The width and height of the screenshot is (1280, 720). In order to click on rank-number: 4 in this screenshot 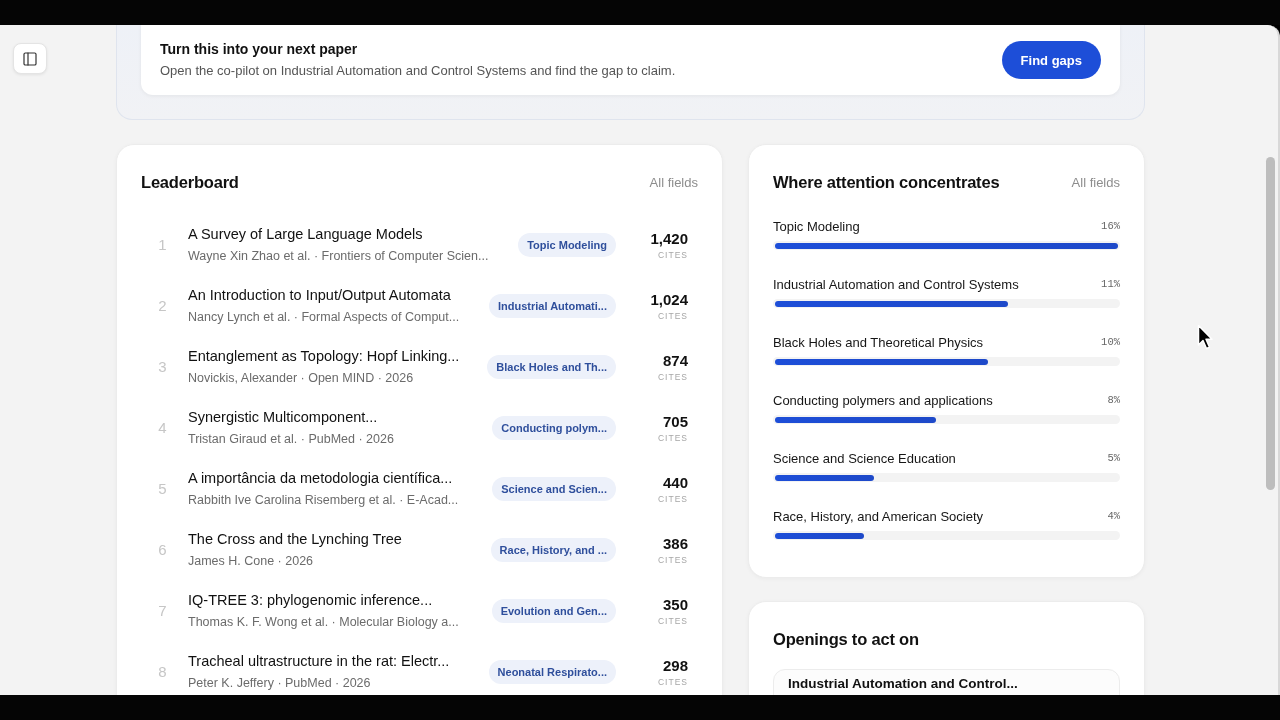, I will do `click(162, 427)`.